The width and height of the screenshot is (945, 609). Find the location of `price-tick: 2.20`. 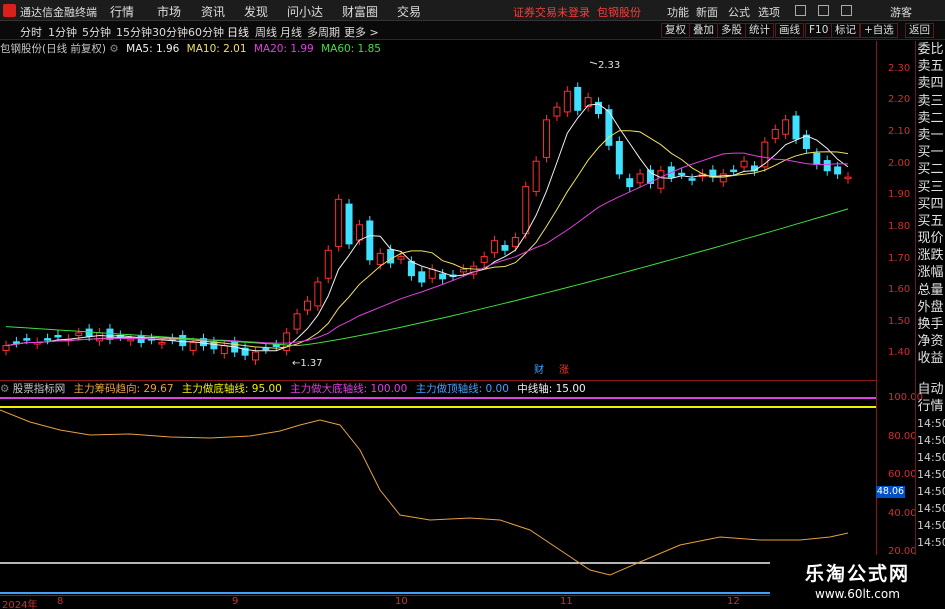

price-tick: 2.20 is located at coordinates (899, 99).